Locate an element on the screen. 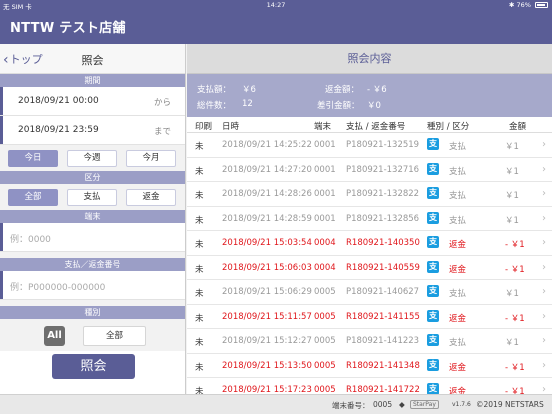 Image resolution: width=552 pixels, height=414 pixels. terminal-section-header: 端末 is located at coordinates (92, 216).